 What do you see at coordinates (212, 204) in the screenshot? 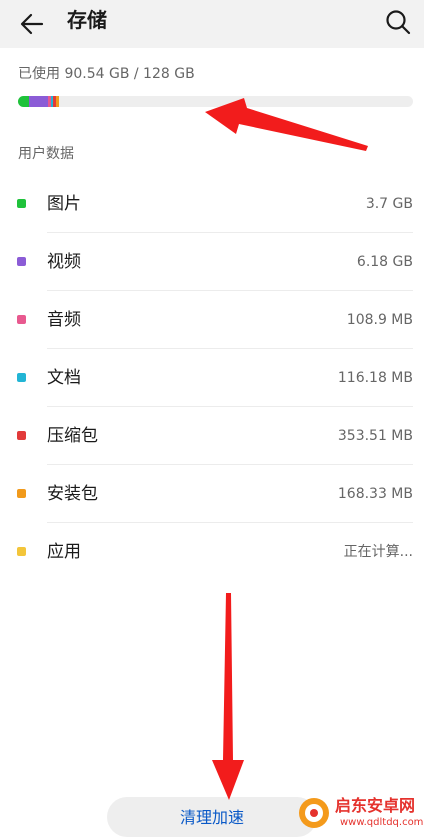
I see `list-item: 图片 3.7 GB` at bounding box center [212, 204].